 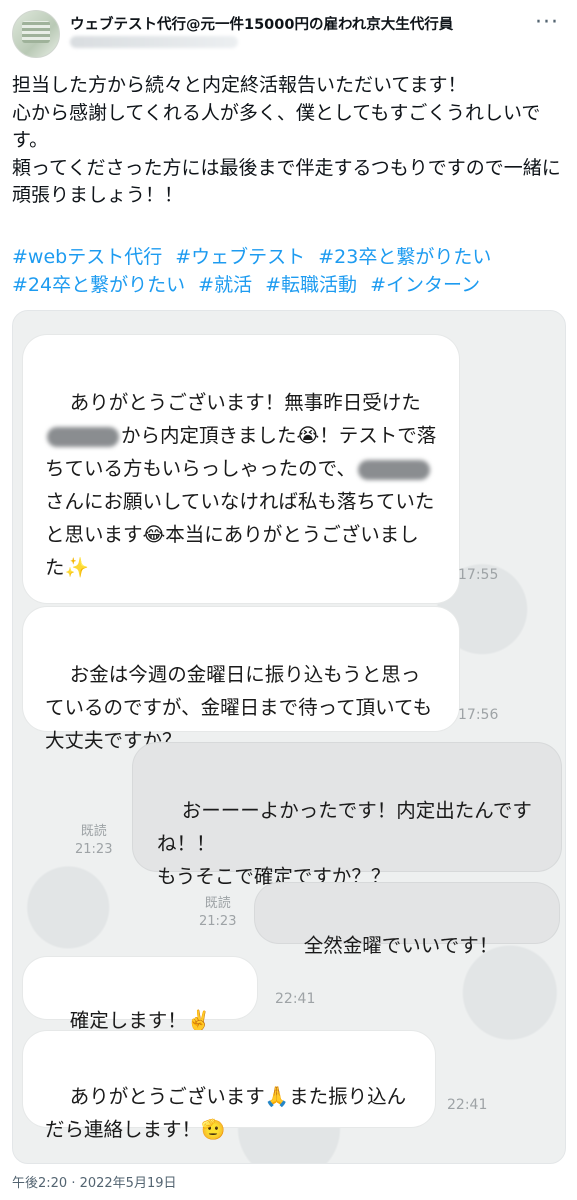 I want to click on message-time: 17:56, so click(x=478, y=715).